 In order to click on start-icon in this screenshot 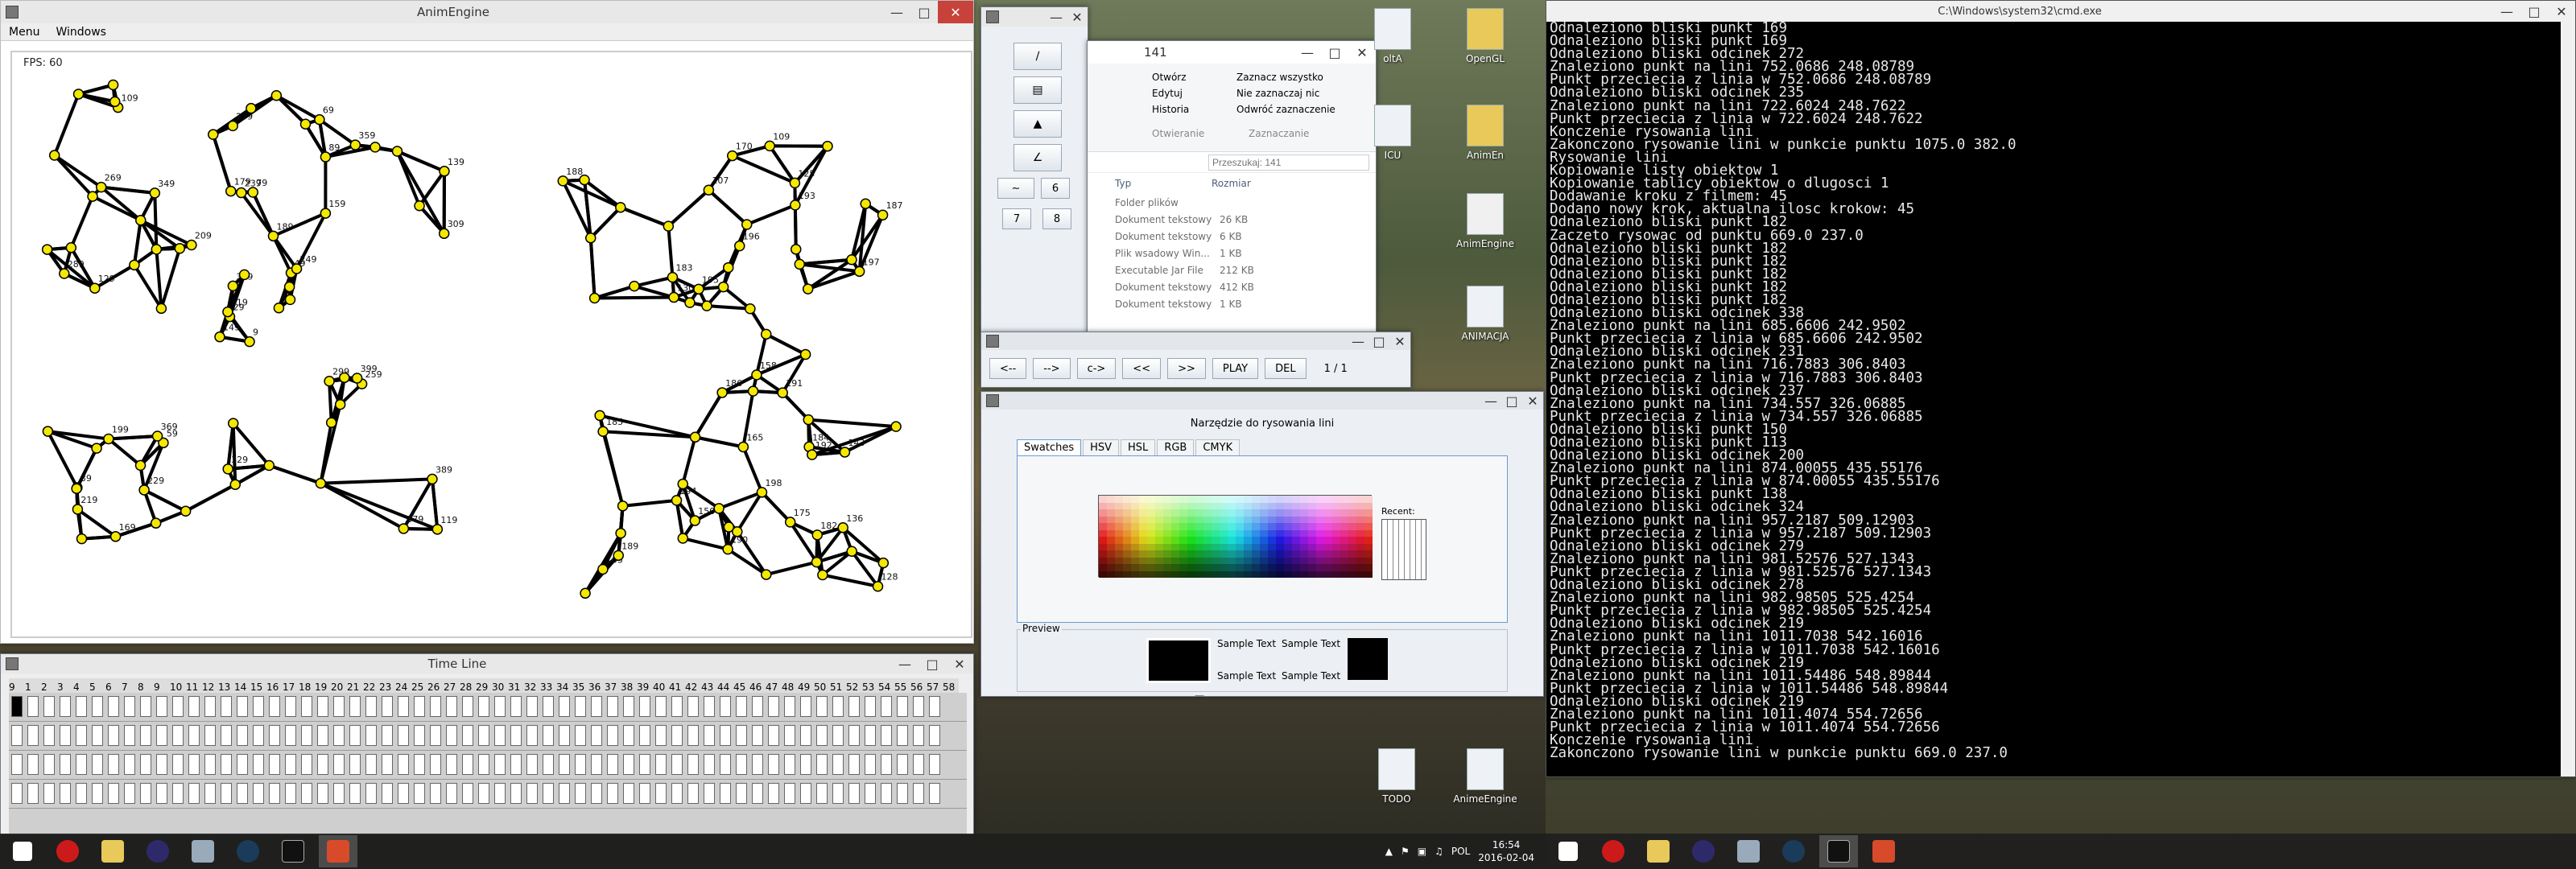, I will do `click(1568, 851)`.